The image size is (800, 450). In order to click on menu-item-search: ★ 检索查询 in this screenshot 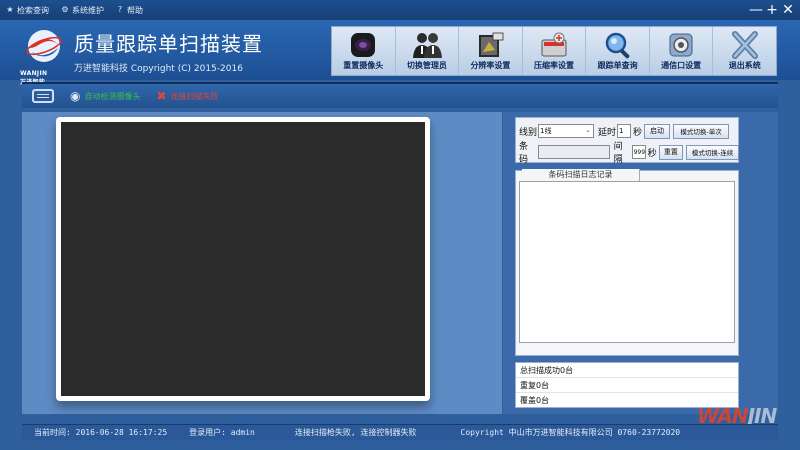, I will do `click(27, 10)`.